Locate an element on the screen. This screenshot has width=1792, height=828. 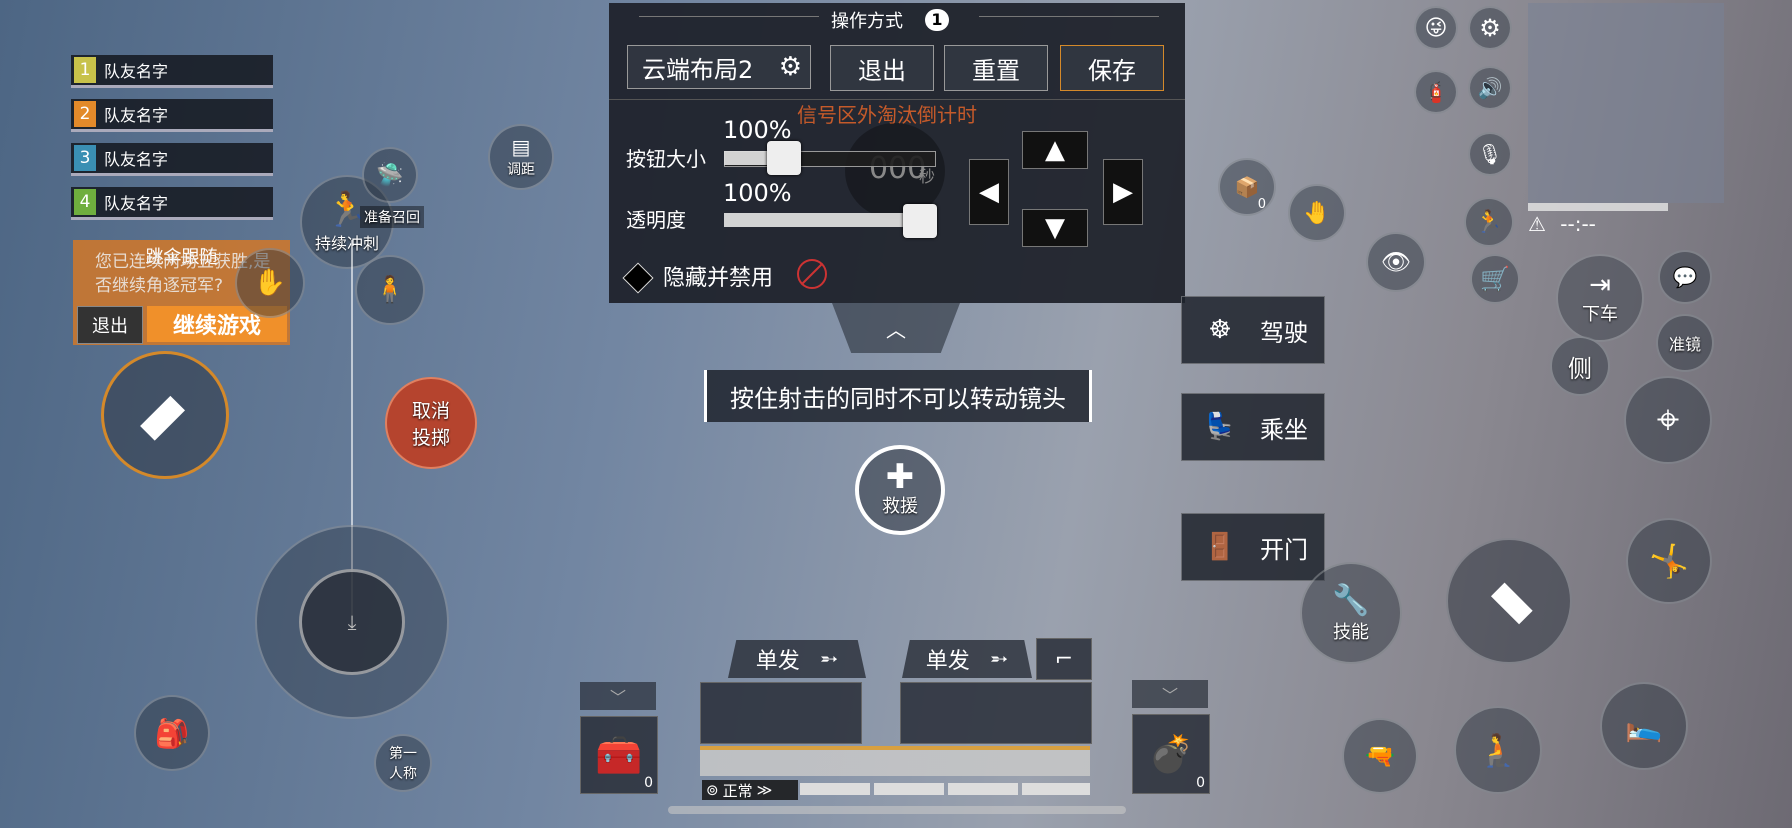
right-fire-button: ▮ is located at coordinates (1509, 601).